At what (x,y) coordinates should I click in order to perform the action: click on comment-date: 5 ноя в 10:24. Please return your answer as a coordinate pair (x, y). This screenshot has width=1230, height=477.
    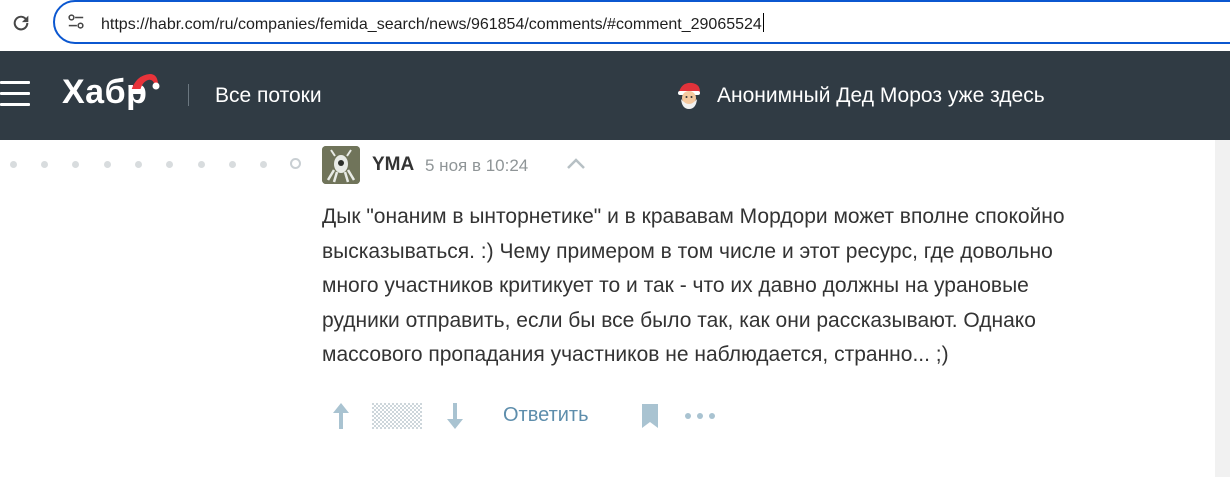
    Looking at the image, I should click on (476, 166).